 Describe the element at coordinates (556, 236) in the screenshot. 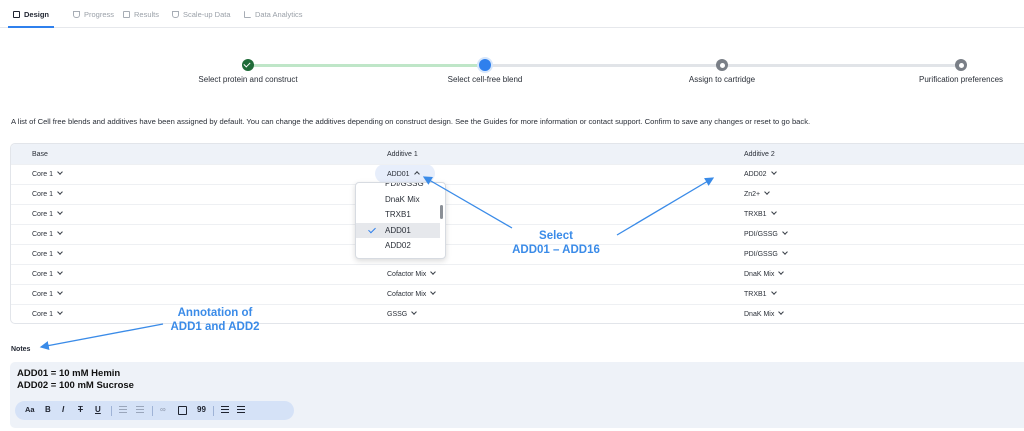

I see `annotation-line: Select` at that location.